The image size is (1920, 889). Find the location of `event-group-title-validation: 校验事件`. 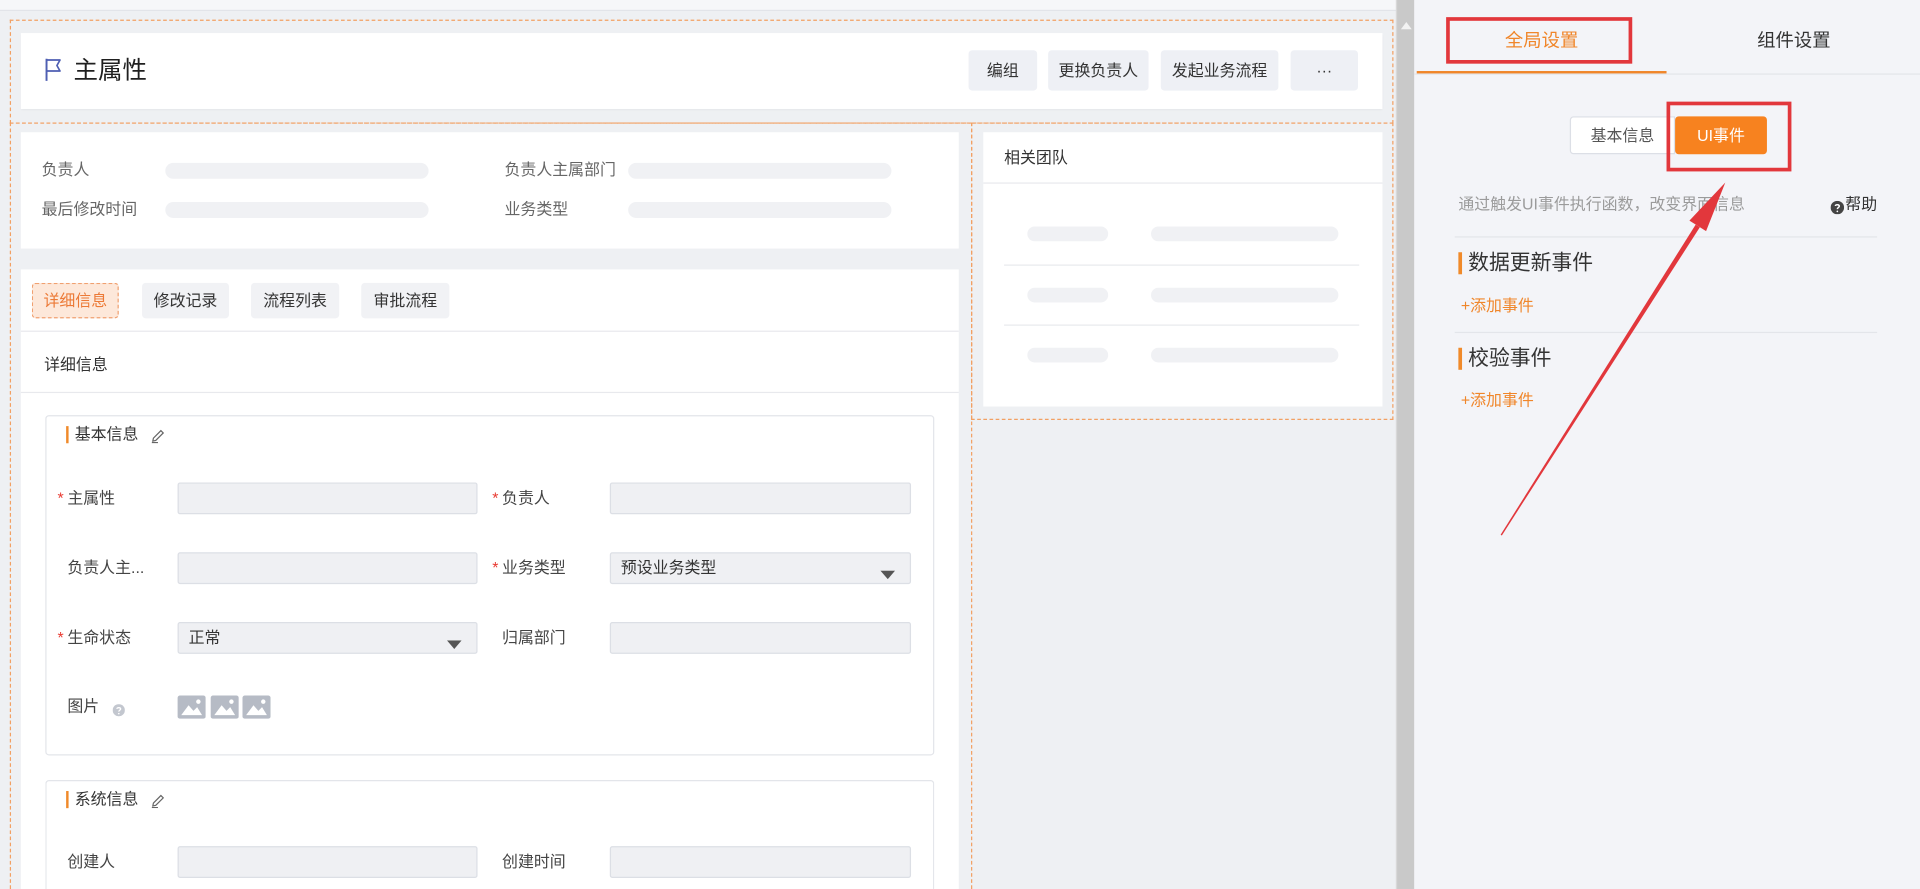

event-group-title-validation: 校验事件 is located at coordinates (1510, 358).